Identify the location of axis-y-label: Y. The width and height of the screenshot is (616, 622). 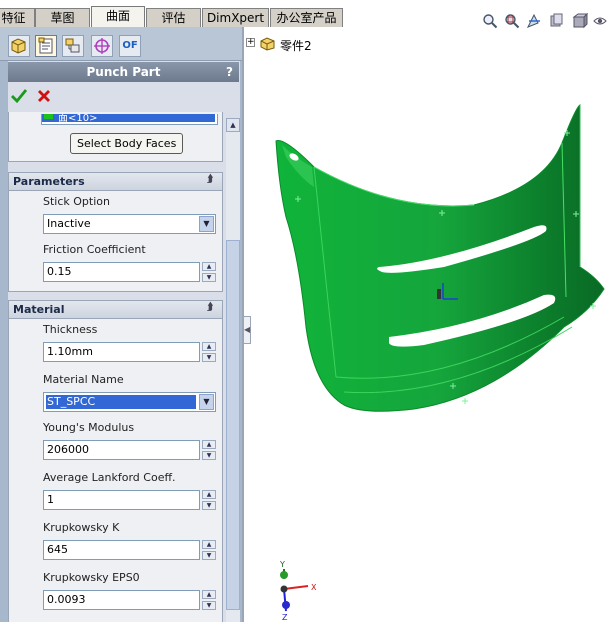
(282, 564).